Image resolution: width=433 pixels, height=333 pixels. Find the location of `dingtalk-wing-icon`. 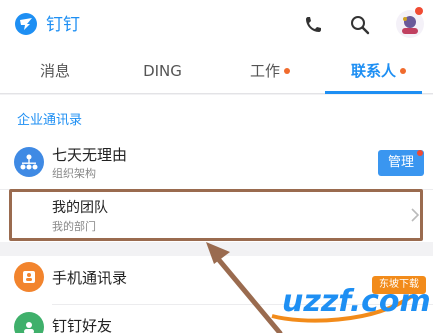

dingtalk-wing-icon is located at coordinates (26, 24).